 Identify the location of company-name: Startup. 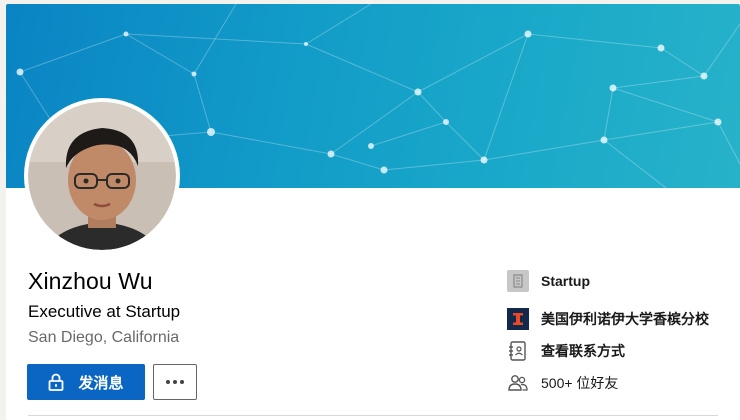
(565, 281).